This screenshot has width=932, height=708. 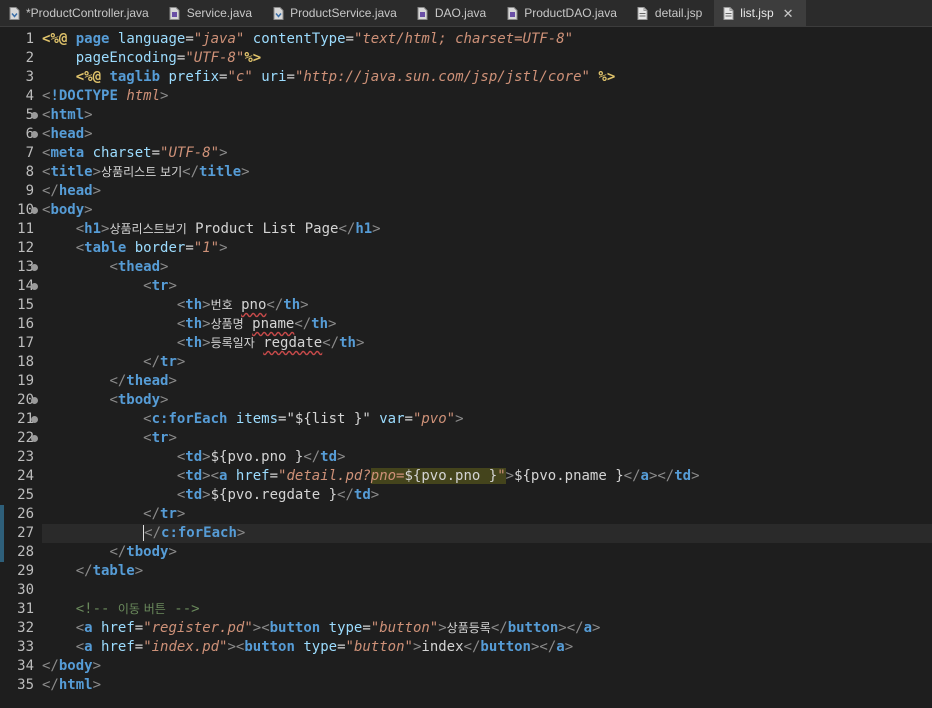 I want to click on code-token: head, so click(x=67, y=134).